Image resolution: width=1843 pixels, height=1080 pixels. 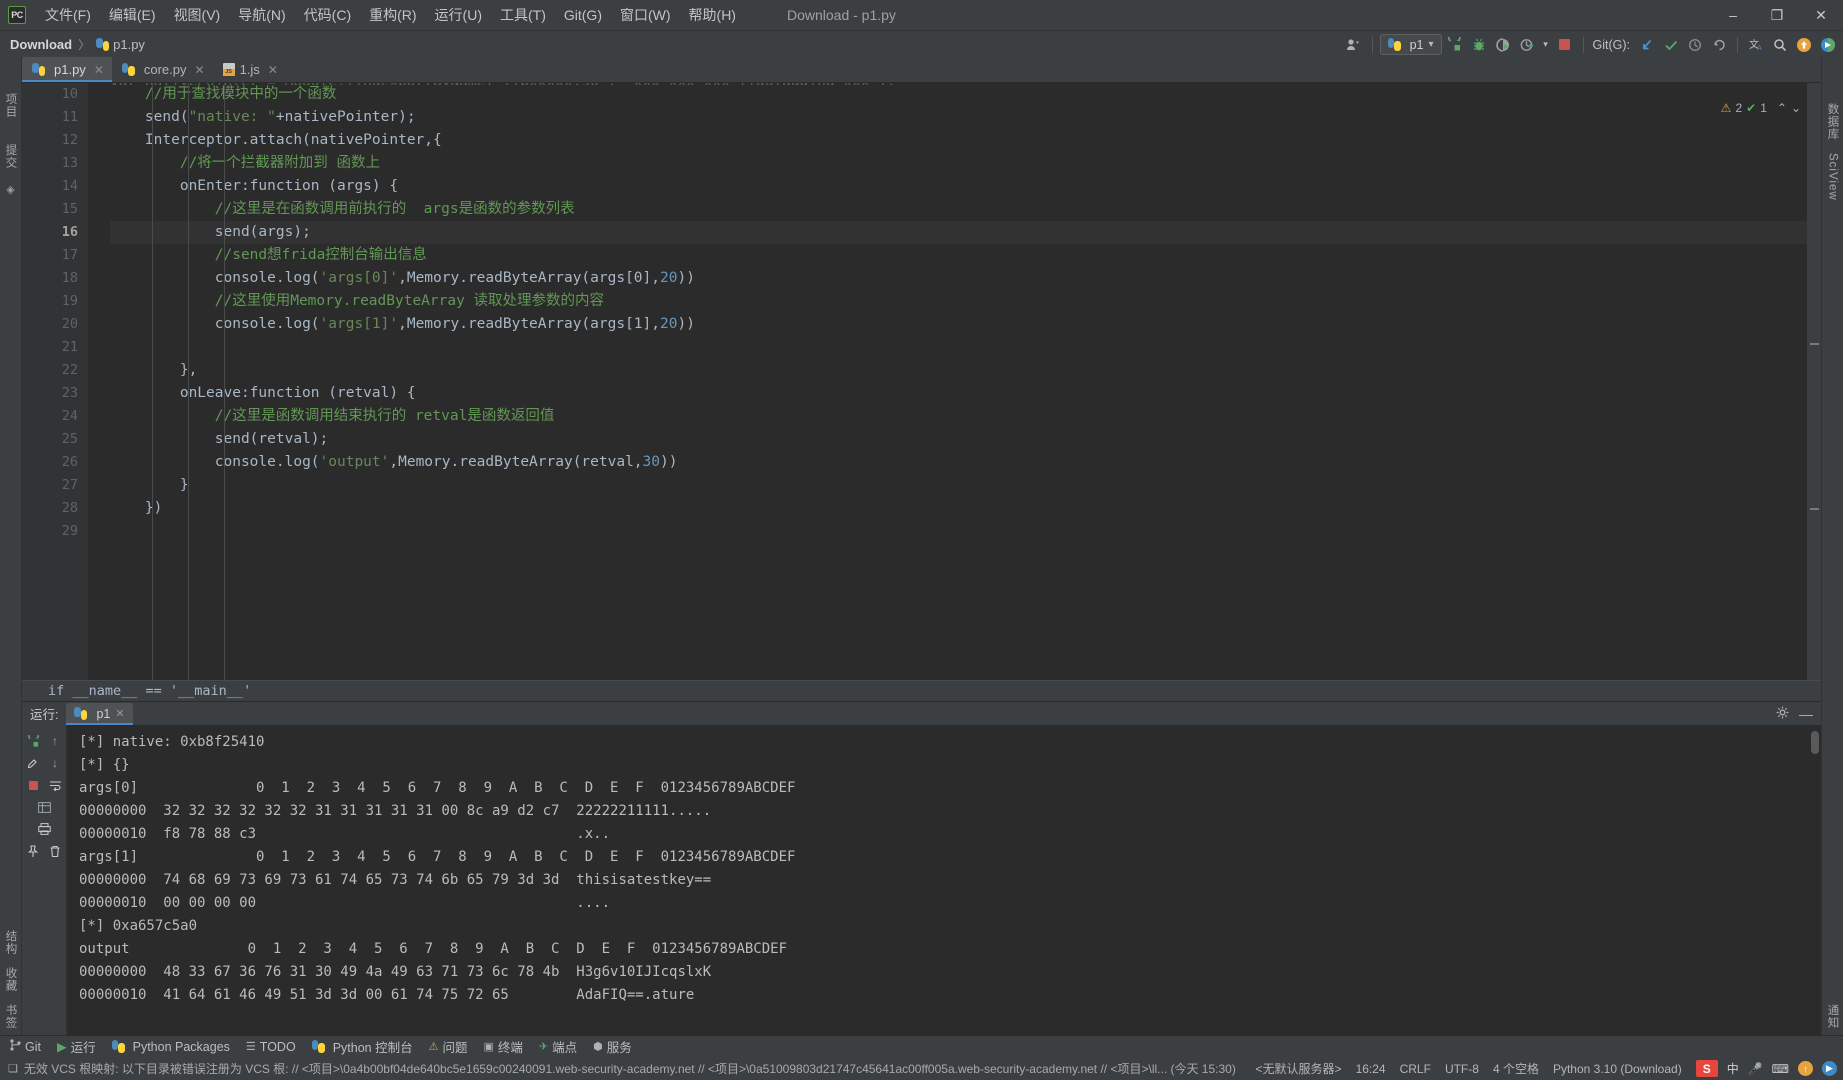 What do you see at coordinates (1782, 108) in the screenshot?
I see `previous-issue-icon: ⌃` at bounding box center [1782, 108].